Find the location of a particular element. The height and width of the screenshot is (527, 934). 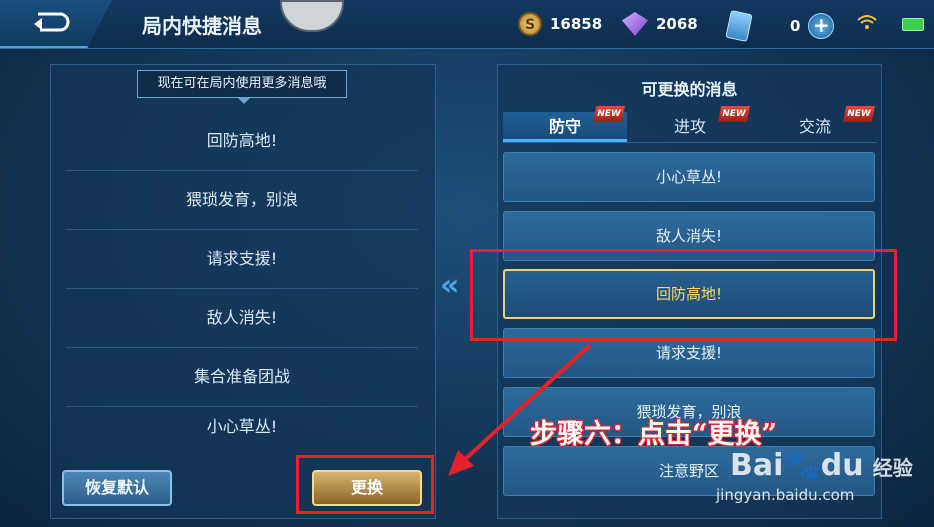

watermark-brand: Bai is located at coordinates (757, 465).